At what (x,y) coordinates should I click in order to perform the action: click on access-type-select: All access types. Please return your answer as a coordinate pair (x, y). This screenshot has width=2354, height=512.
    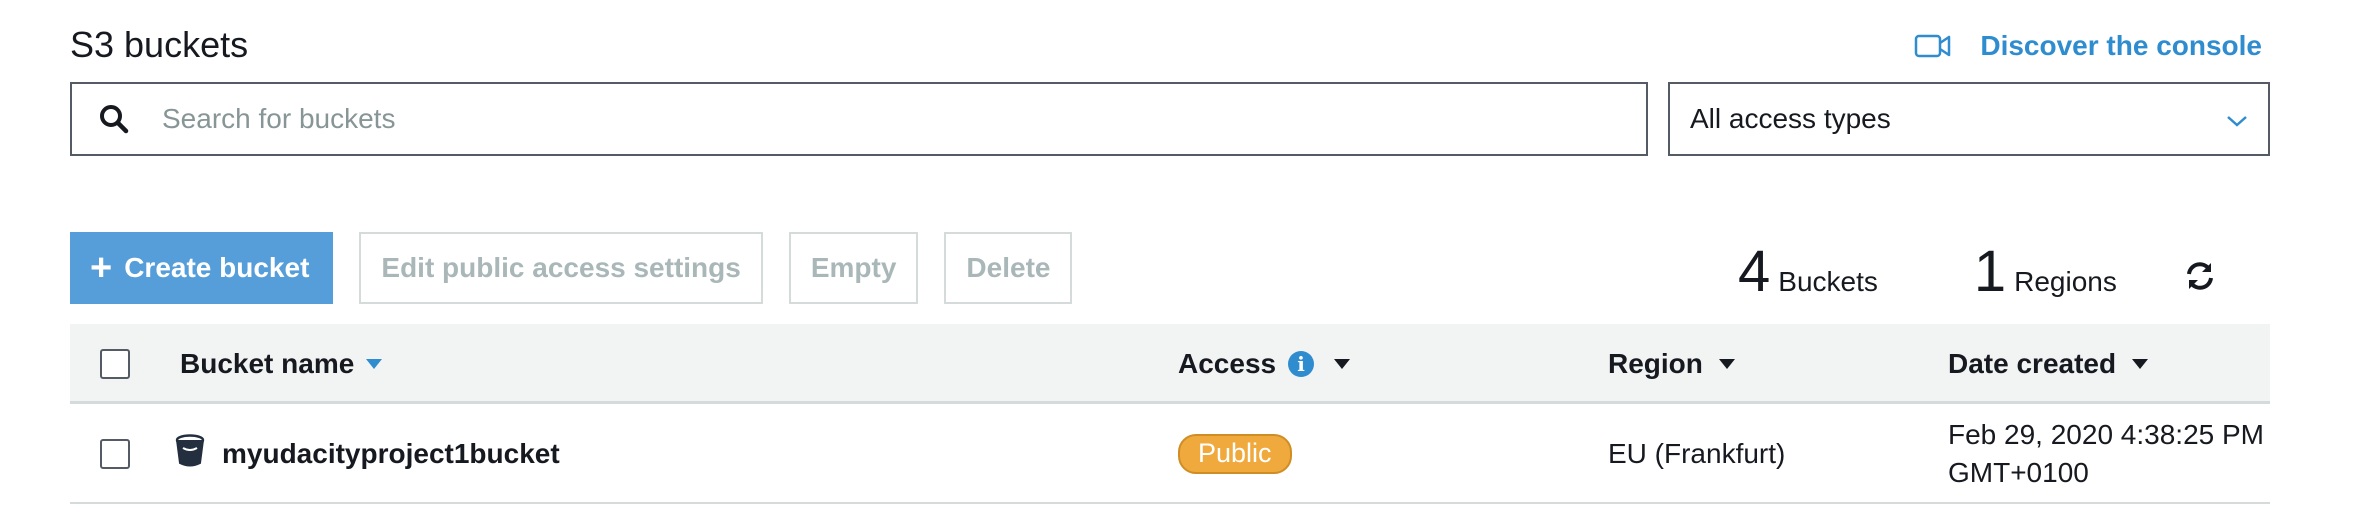
    Looking at the image, I should click on (1969, 119).